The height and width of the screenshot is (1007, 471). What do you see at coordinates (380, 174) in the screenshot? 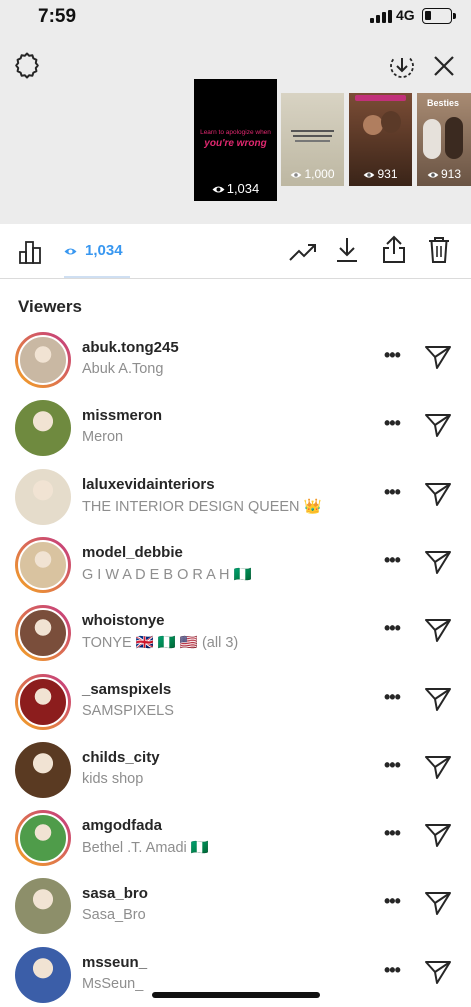
I see `story-views: 931` at bounding box center [380, 174].